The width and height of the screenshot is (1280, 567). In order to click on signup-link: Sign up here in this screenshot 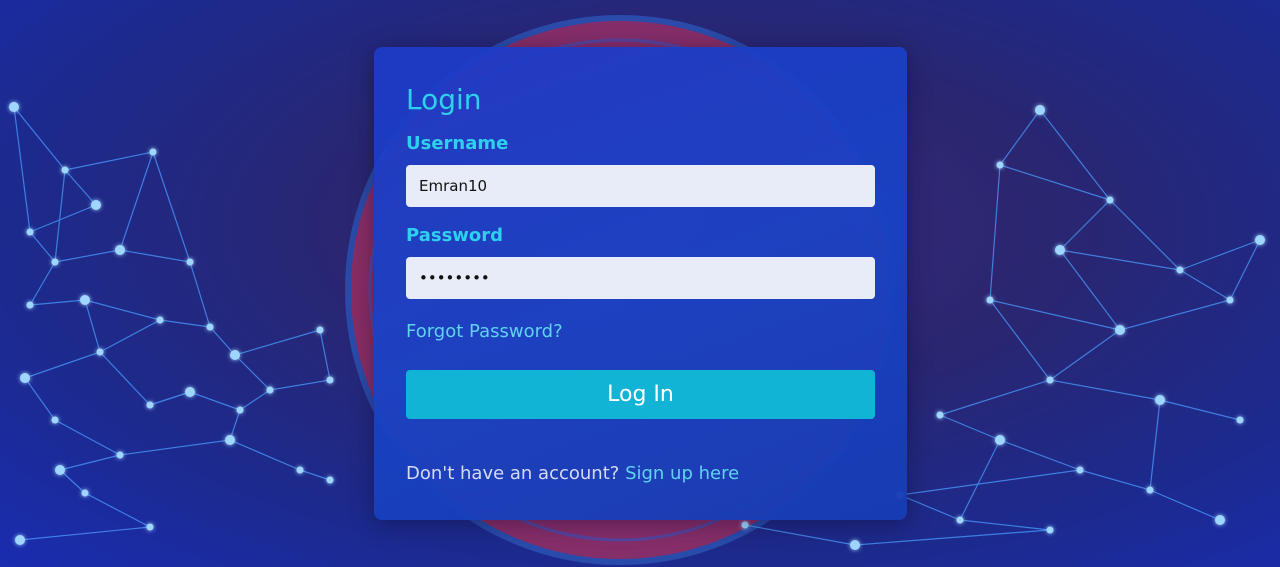, I will do `click(682, 473)`.